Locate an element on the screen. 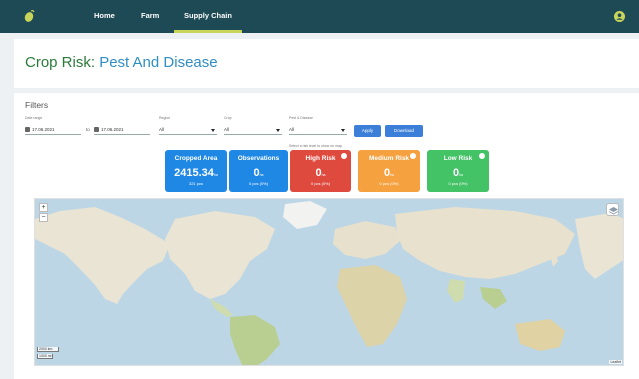 This screenshot has height=379, width=639. zoom-in-button: + is located at coordinates (43, 207).